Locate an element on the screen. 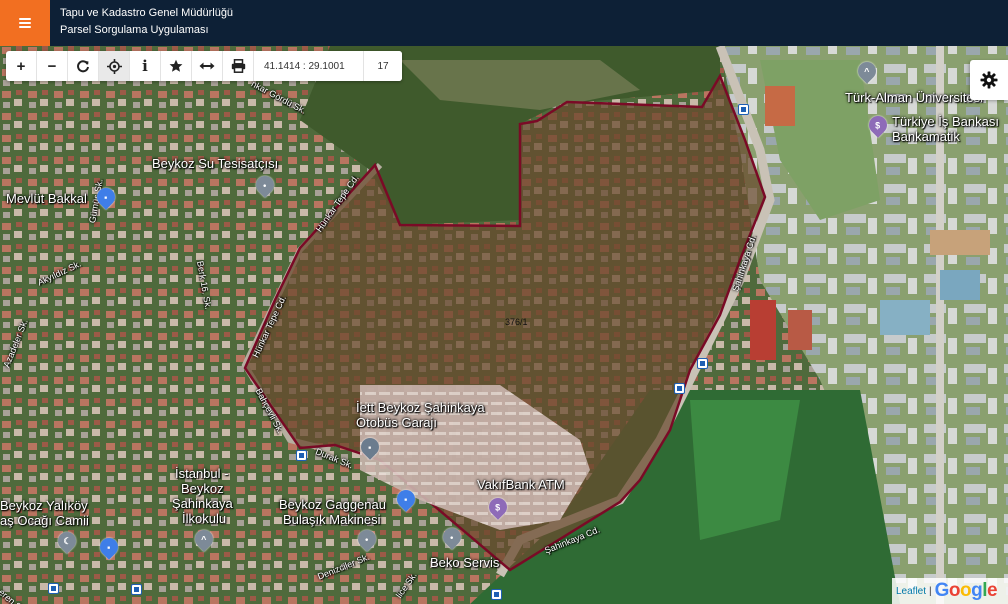  poi-label: Bulaşık Makinesi is located at coordinates (332, 519).